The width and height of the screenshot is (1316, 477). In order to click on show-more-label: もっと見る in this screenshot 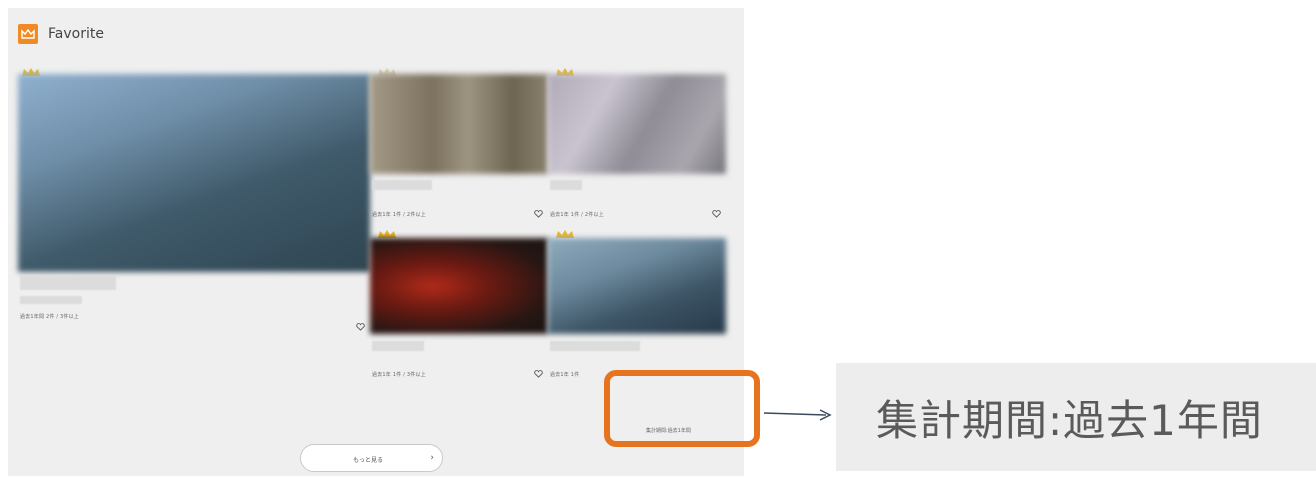, I will do `click(368, 460)`.